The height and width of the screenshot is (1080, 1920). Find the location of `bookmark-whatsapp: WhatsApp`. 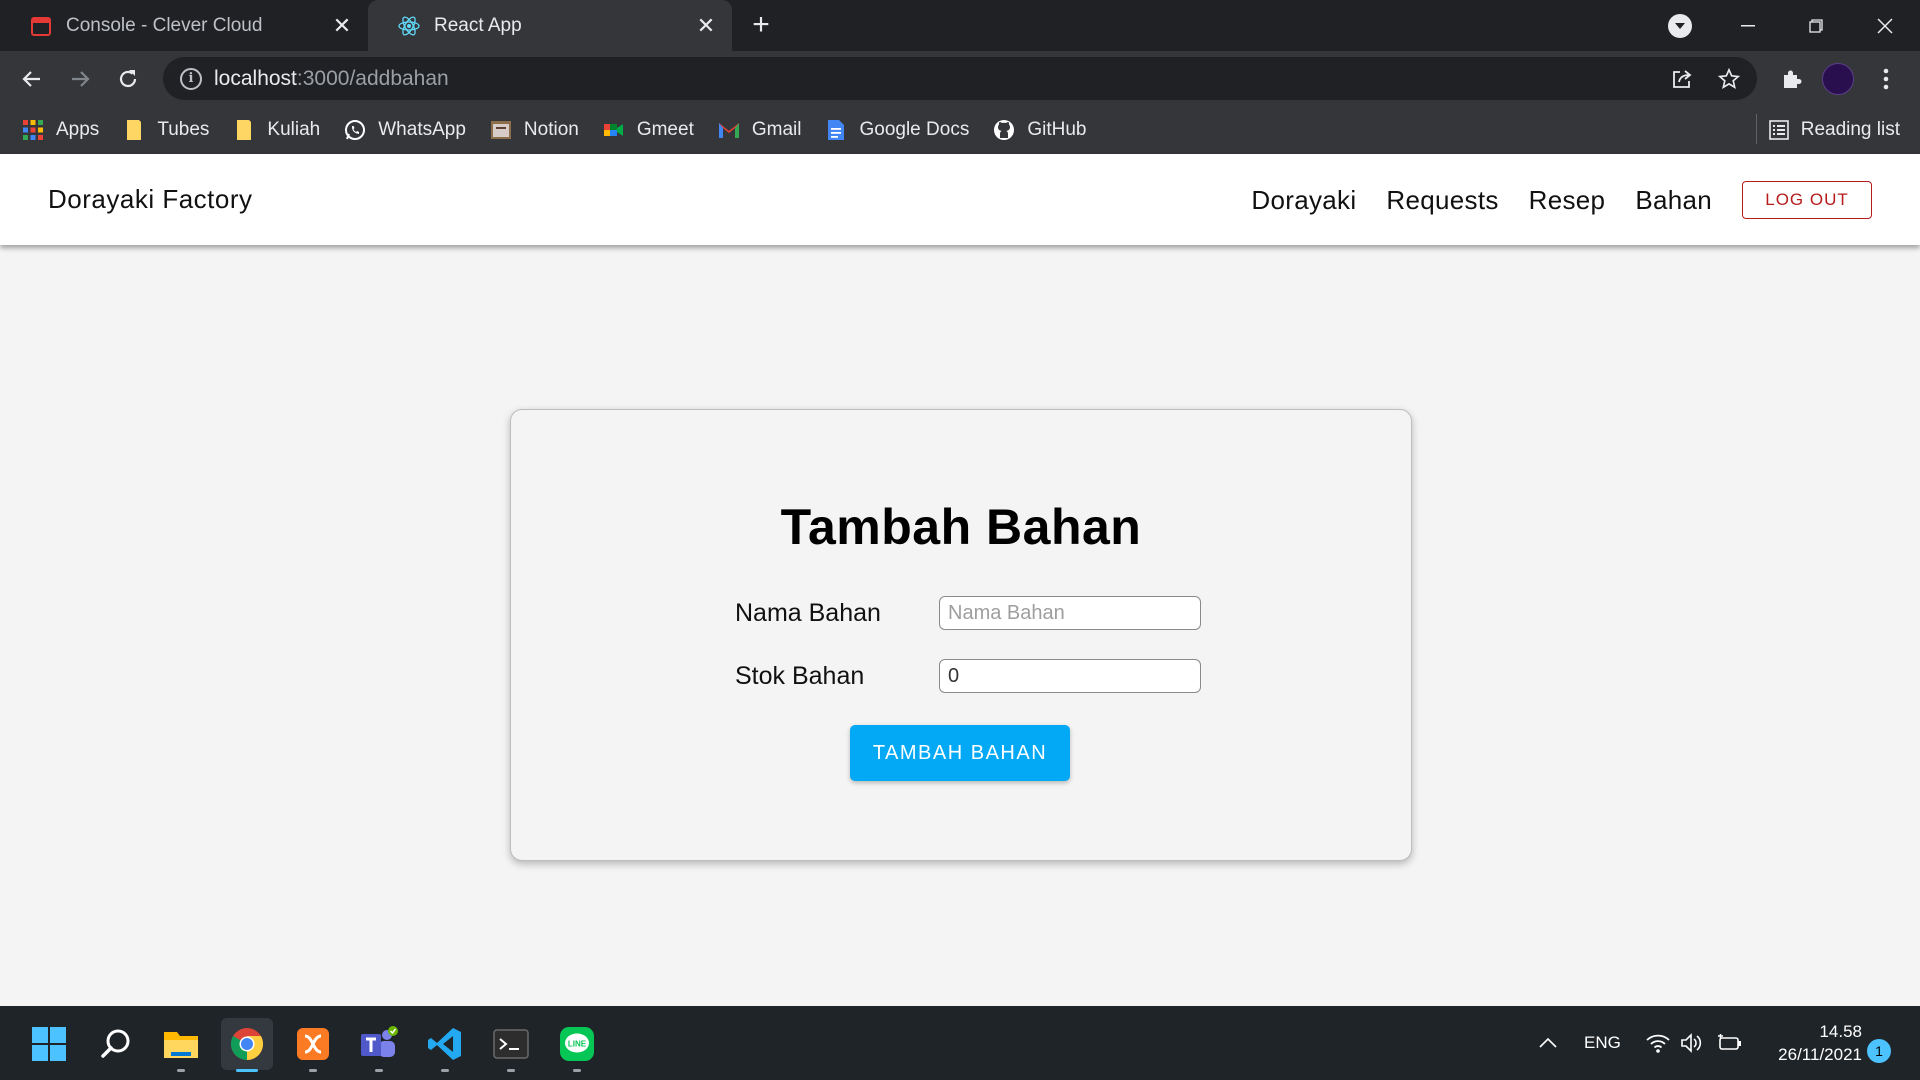

bookmark-whatsapp: WhatsApp is located at coordinates (405, 130).